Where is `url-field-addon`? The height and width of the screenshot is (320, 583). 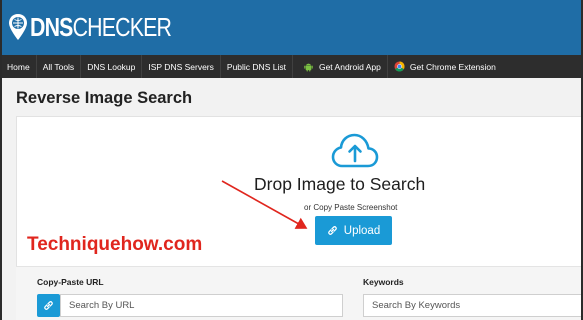 url-field-addon is located at coordinates (48, 305).